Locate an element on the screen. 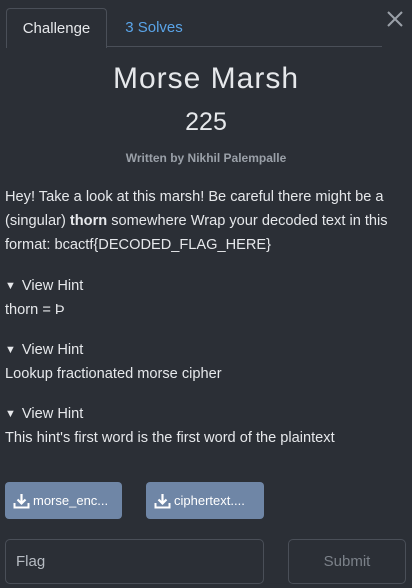  tab-solves: 3 Solves is located at coordinates (154, 27).